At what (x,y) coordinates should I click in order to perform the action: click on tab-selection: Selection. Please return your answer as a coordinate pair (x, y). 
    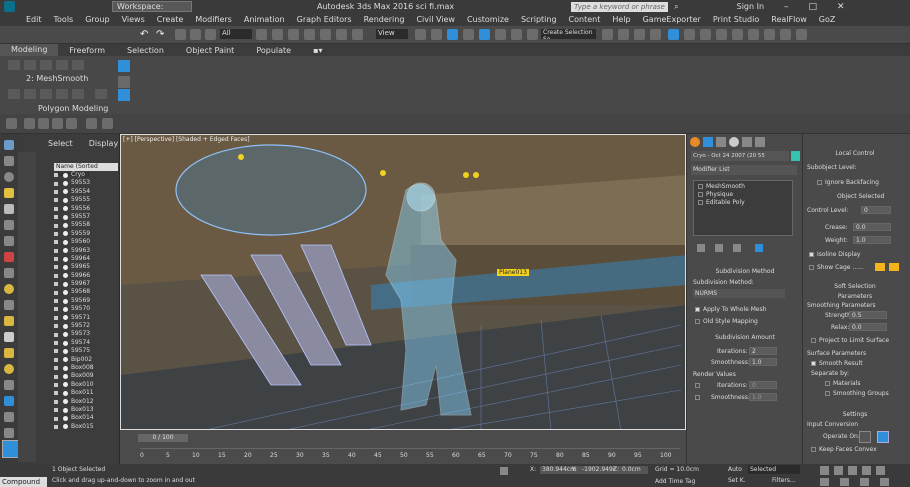
    Looking at the image, I should click on (145, 50).